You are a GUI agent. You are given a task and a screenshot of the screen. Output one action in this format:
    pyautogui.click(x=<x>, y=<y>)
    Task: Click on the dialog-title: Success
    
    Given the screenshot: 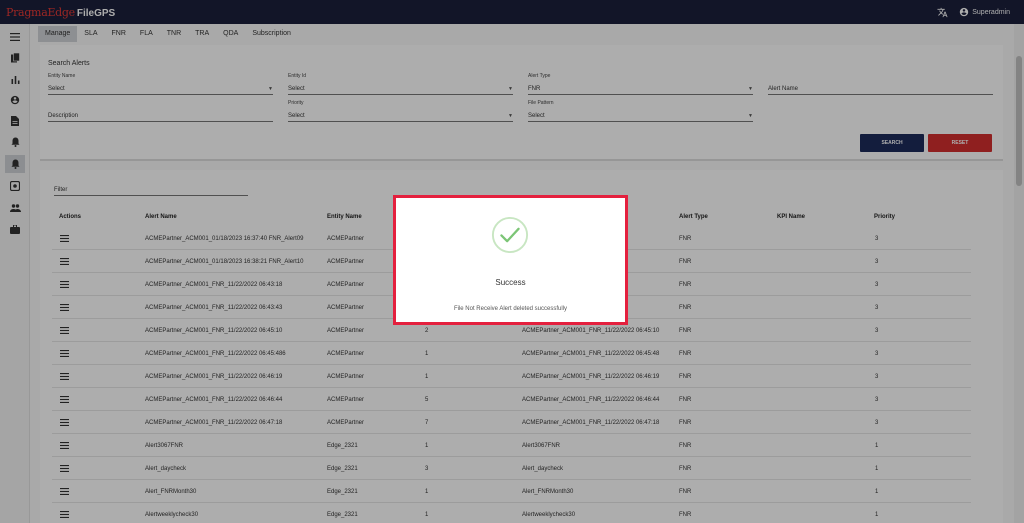 What is the action you would take?
    pyautogui.click(x=510, y=282)
    